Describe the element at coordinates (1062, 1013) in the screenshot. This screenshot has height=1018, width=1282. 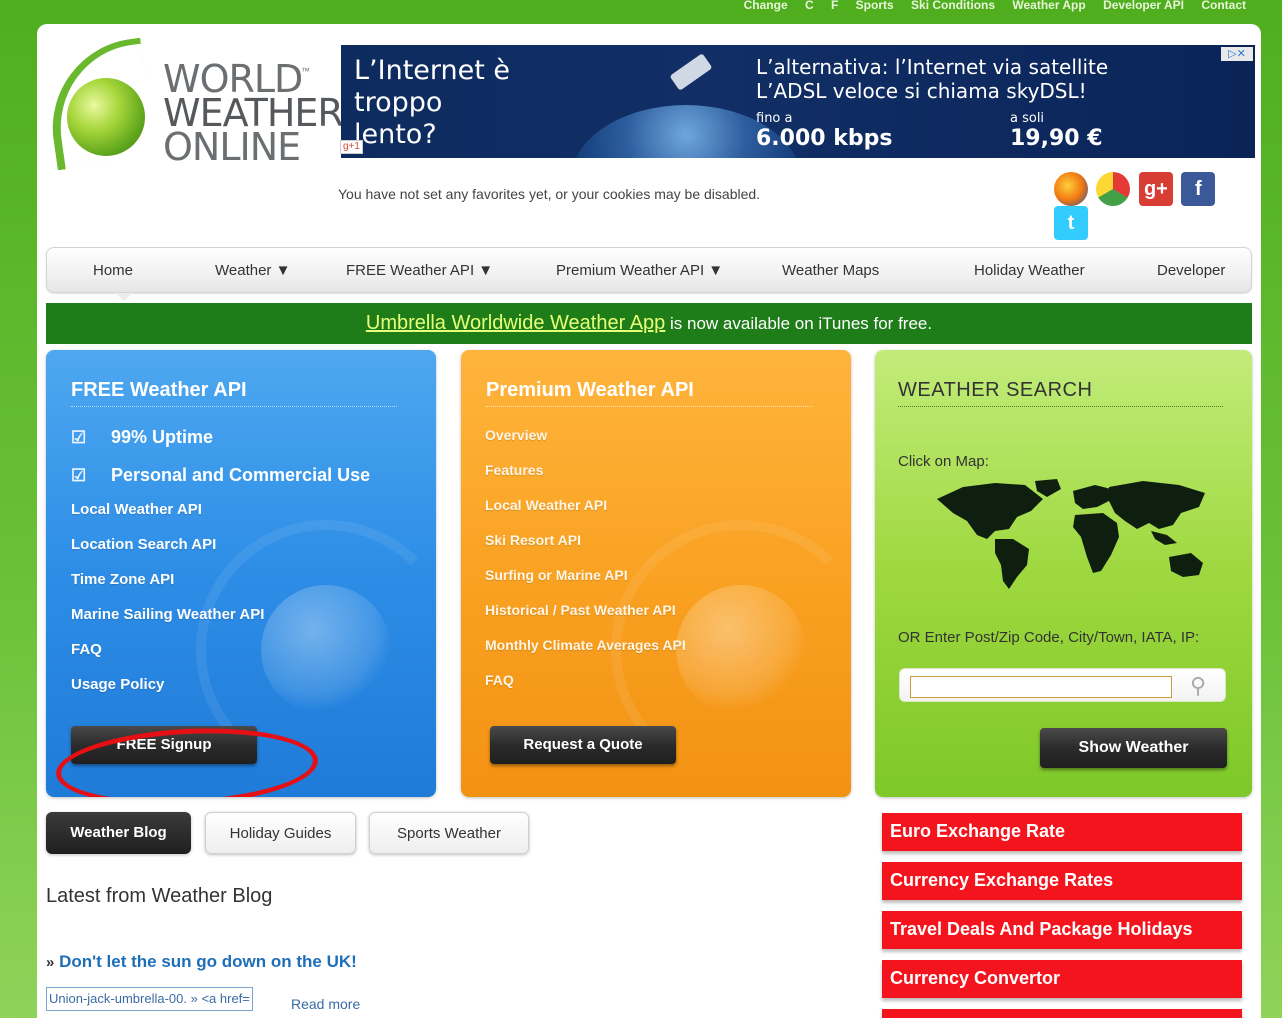
I see `red-link-partial` at that location.